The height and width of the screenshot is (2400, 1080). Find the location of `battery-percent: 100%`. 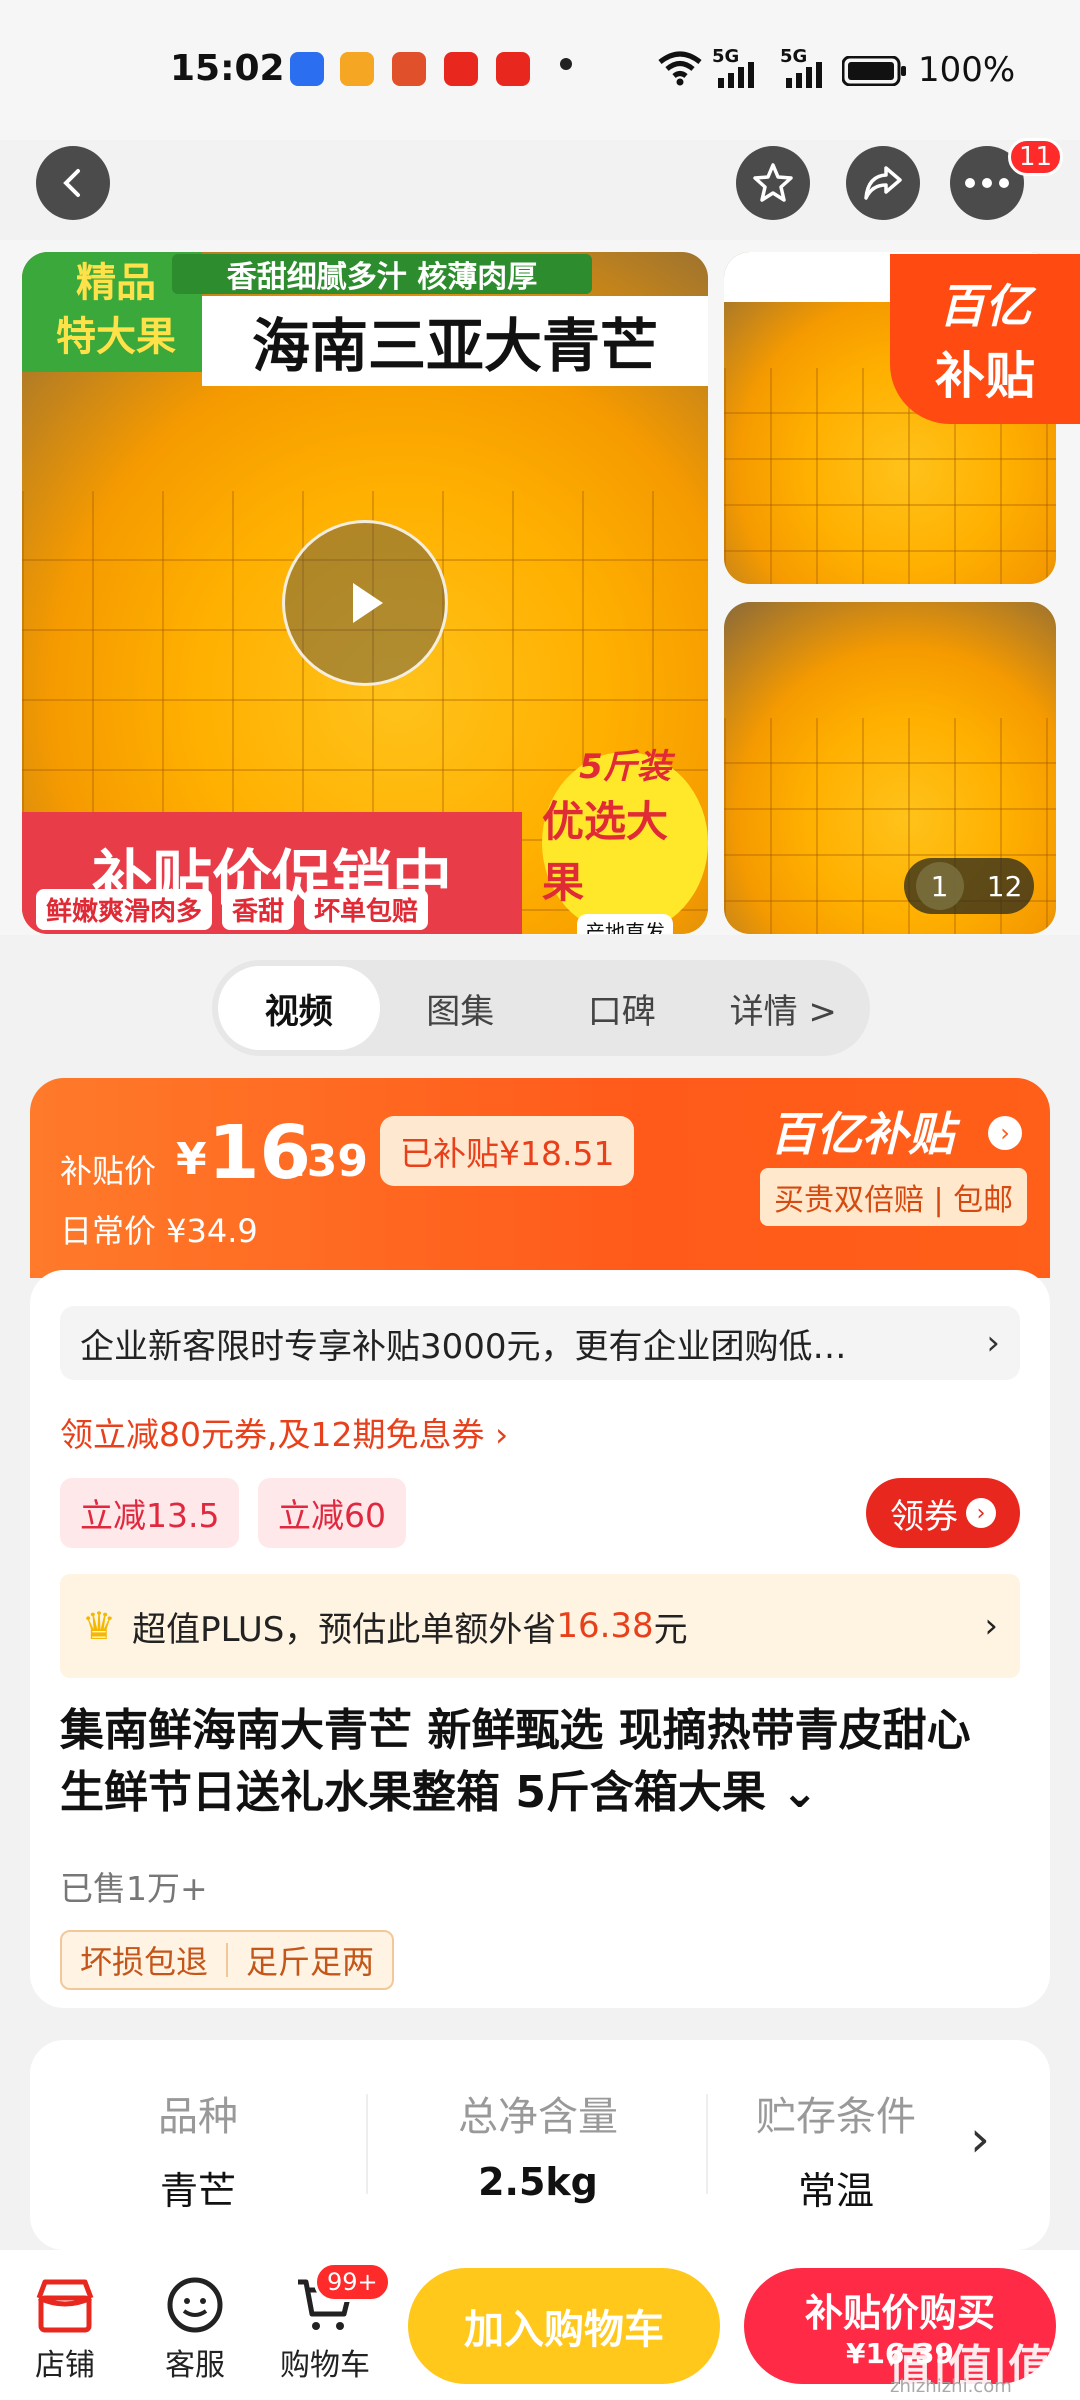

battery-percent: 100% is located at coordinates (967, 70).